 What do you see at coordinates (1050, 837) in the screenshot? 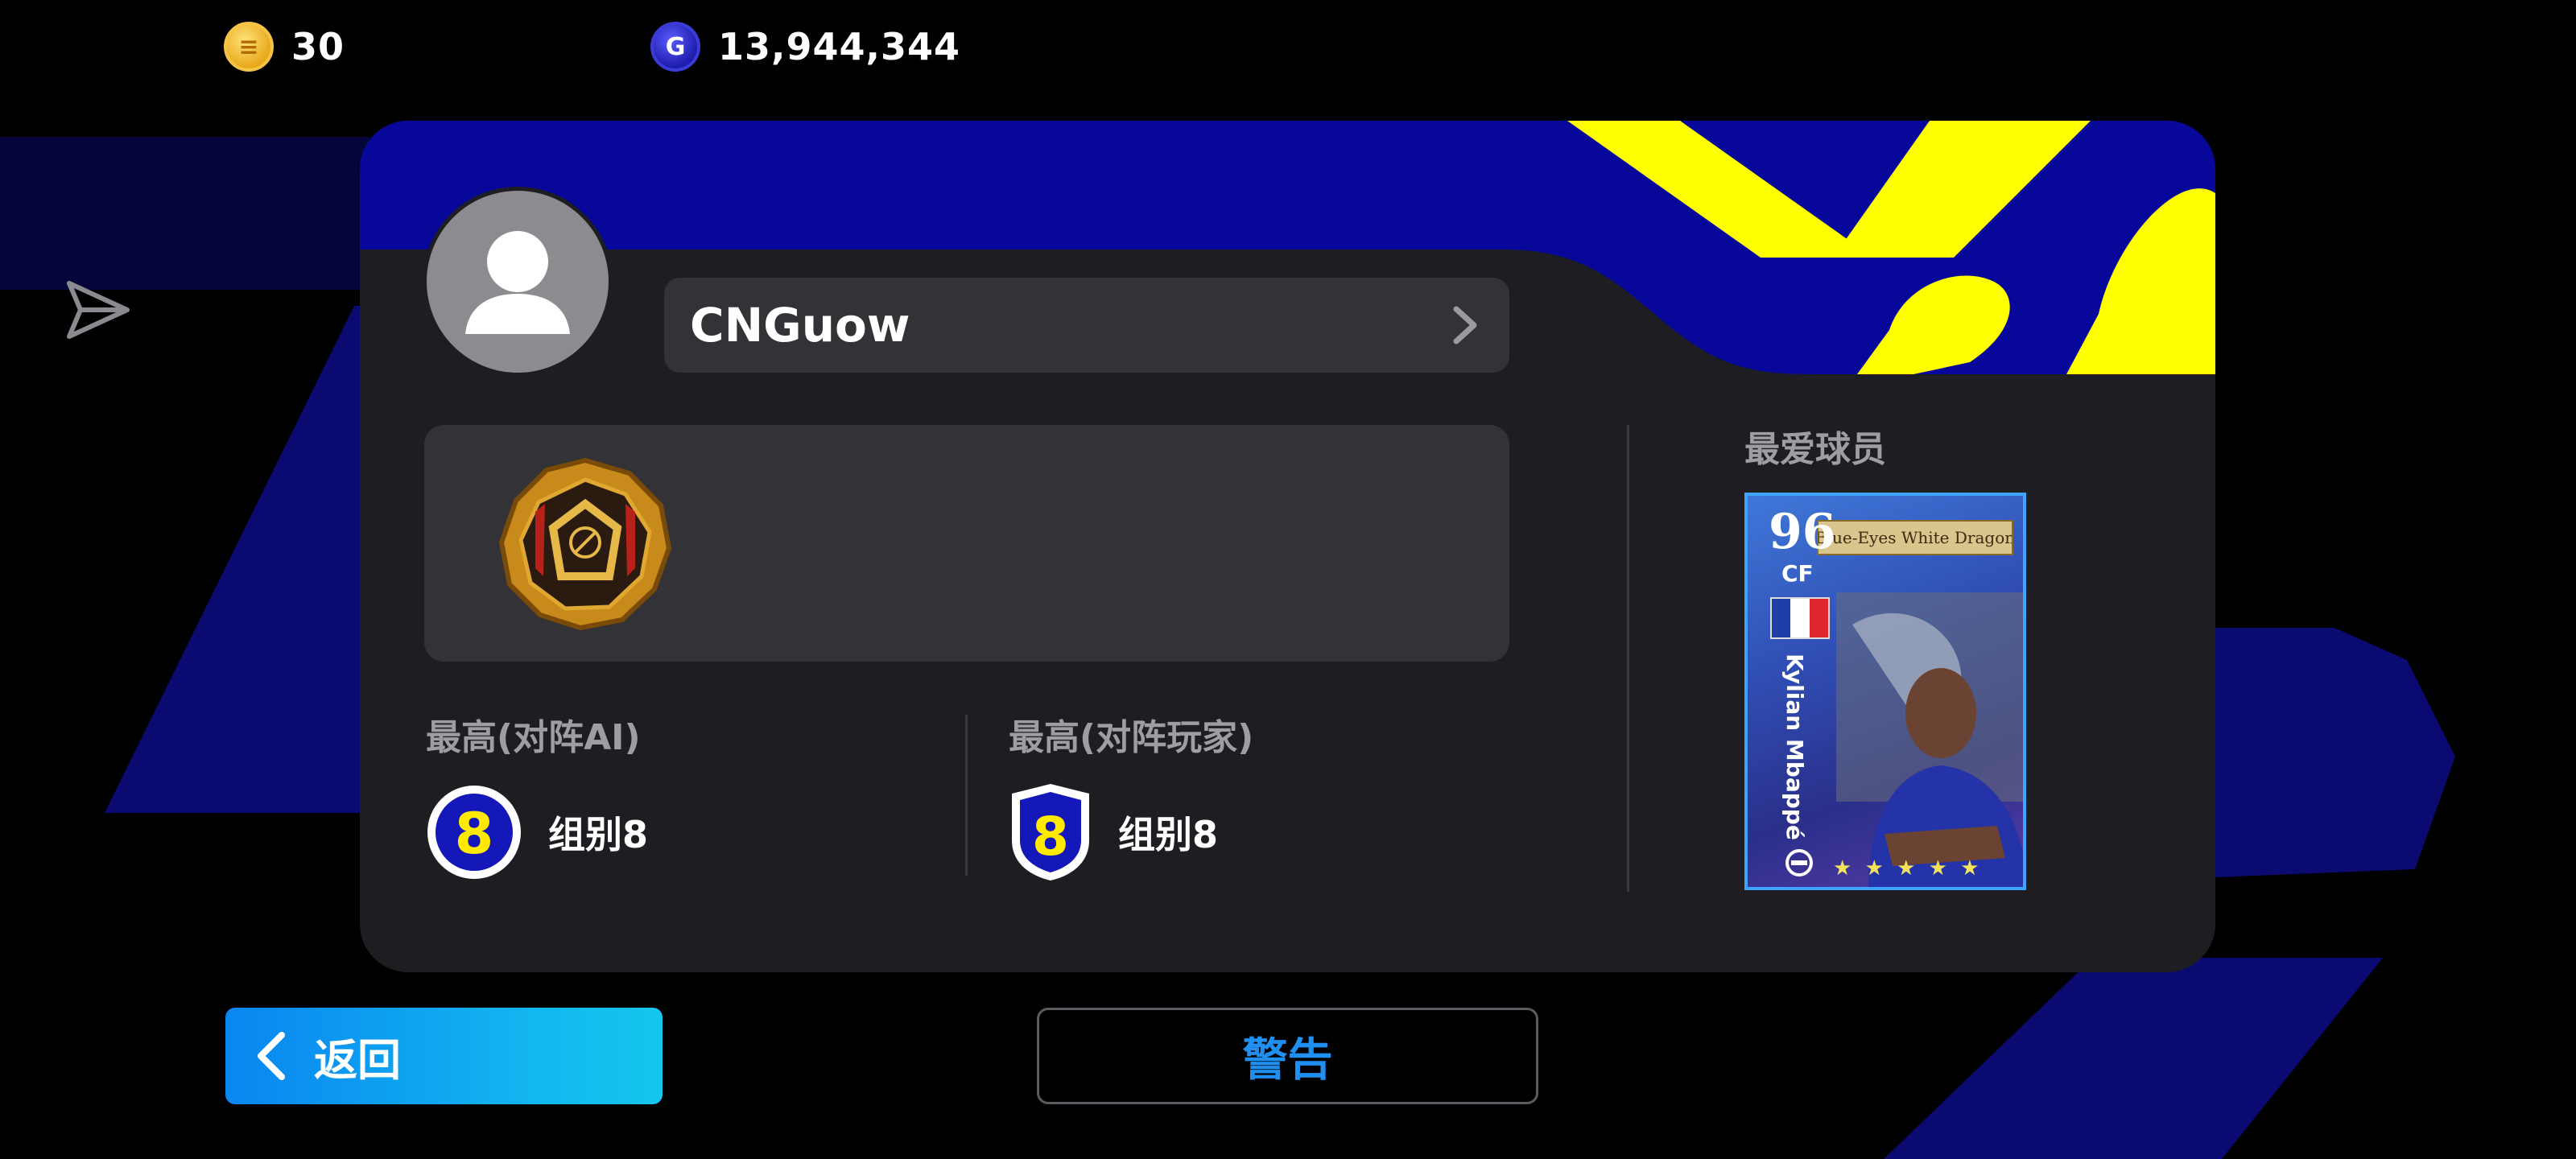
I see `rank-vs-players-badge-number: 8` at bounding box center [1050, 837].